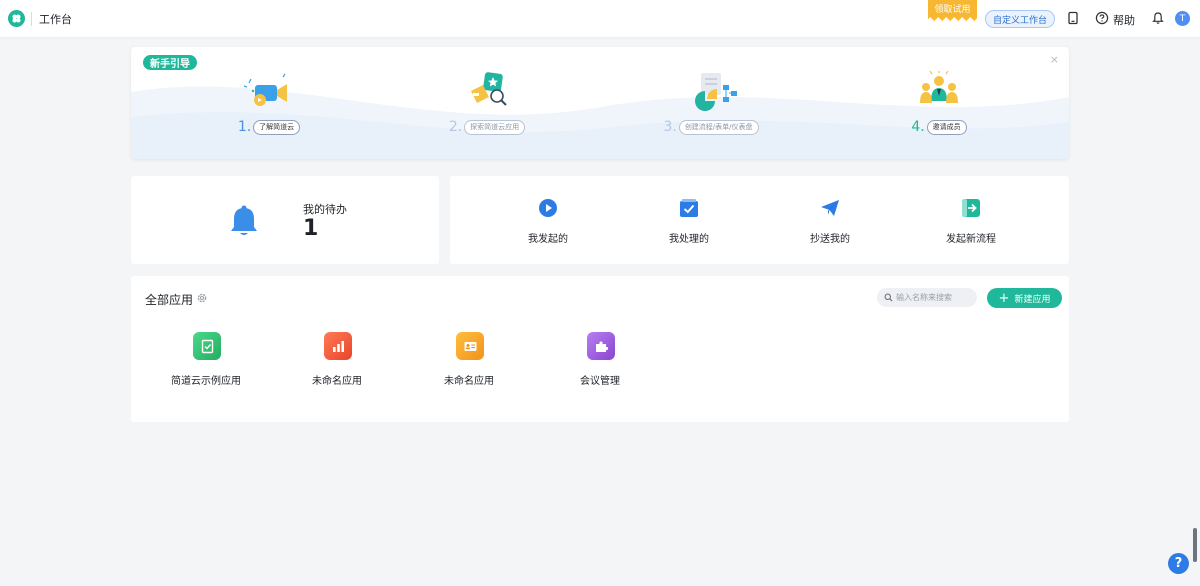 This screenshot has height=586, width=1200. I want to click on app-label: 简道云示例应用, so click(206, 381).